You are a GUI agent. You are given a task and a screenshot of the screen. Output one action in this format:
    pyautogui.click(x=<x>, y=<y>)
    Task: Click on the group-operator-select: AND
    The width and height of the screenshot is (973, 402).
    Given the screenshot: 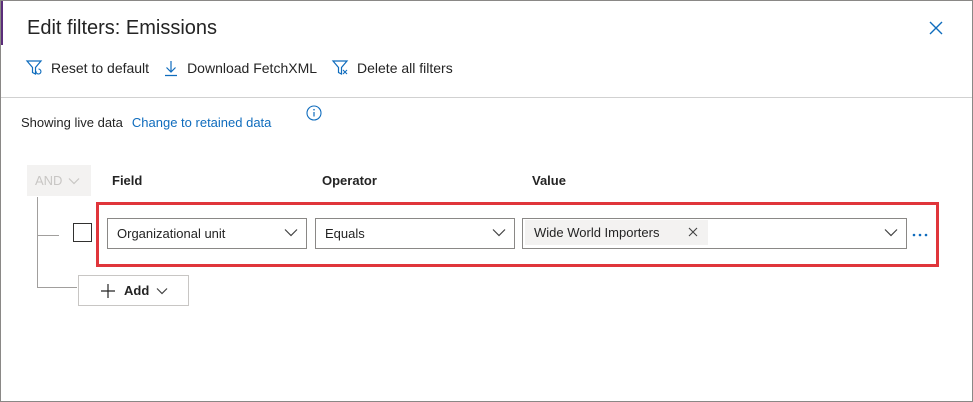 What is the action you would take?
    pyautogui.click(x=59, y=180)
    